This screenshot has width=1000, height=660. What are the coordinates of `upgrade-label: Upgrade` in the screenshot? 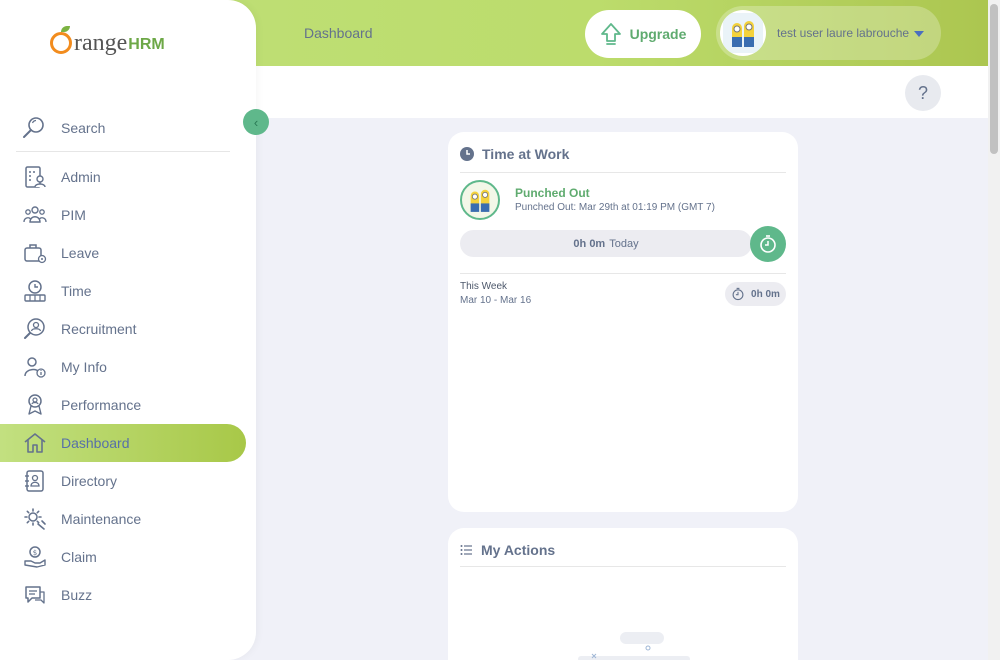 It's located at (658, 34).